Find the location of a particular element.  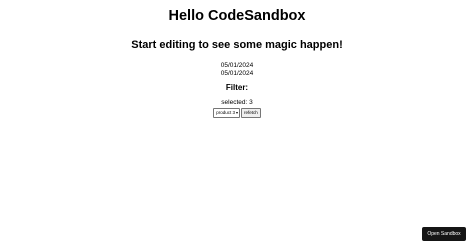

filter-heading: Filter: is located at coordinates (237, 87).